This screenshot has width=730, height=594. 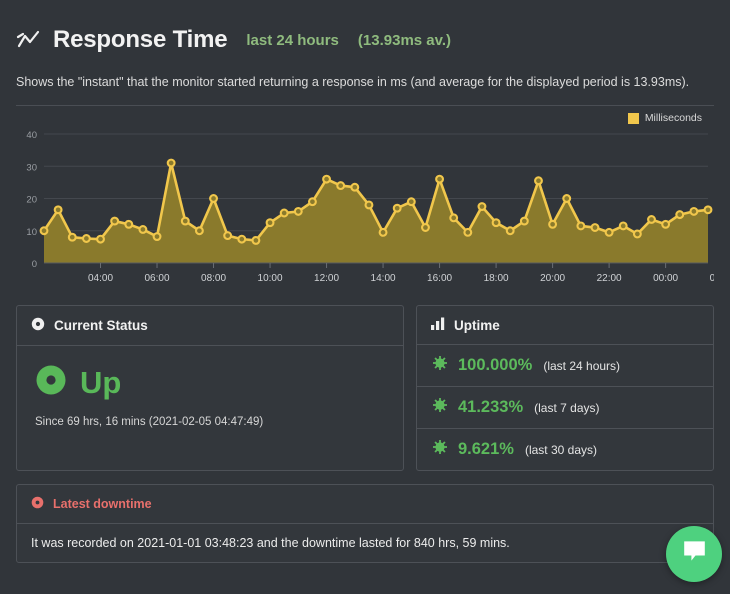 What do you see at coordinates (565, 326) in the screenshot?
I see `uptime-header: Uptime` at bounding box center [565, 326].